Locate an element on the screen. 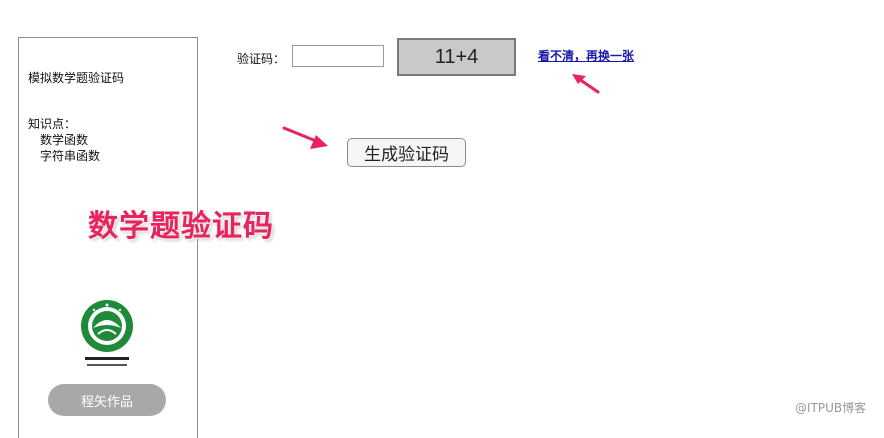 The height and width of the screenshot is (438, 884). captcha-label: 验证码： is located at coordinates (261, 59).